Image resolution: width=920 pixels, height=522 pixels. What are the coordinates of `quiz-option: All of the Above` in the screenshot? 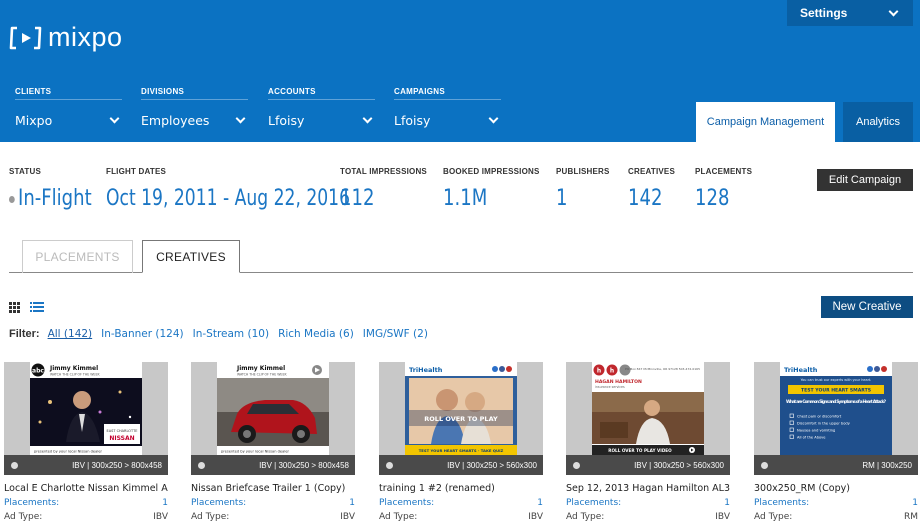 It's located at (811, 437).